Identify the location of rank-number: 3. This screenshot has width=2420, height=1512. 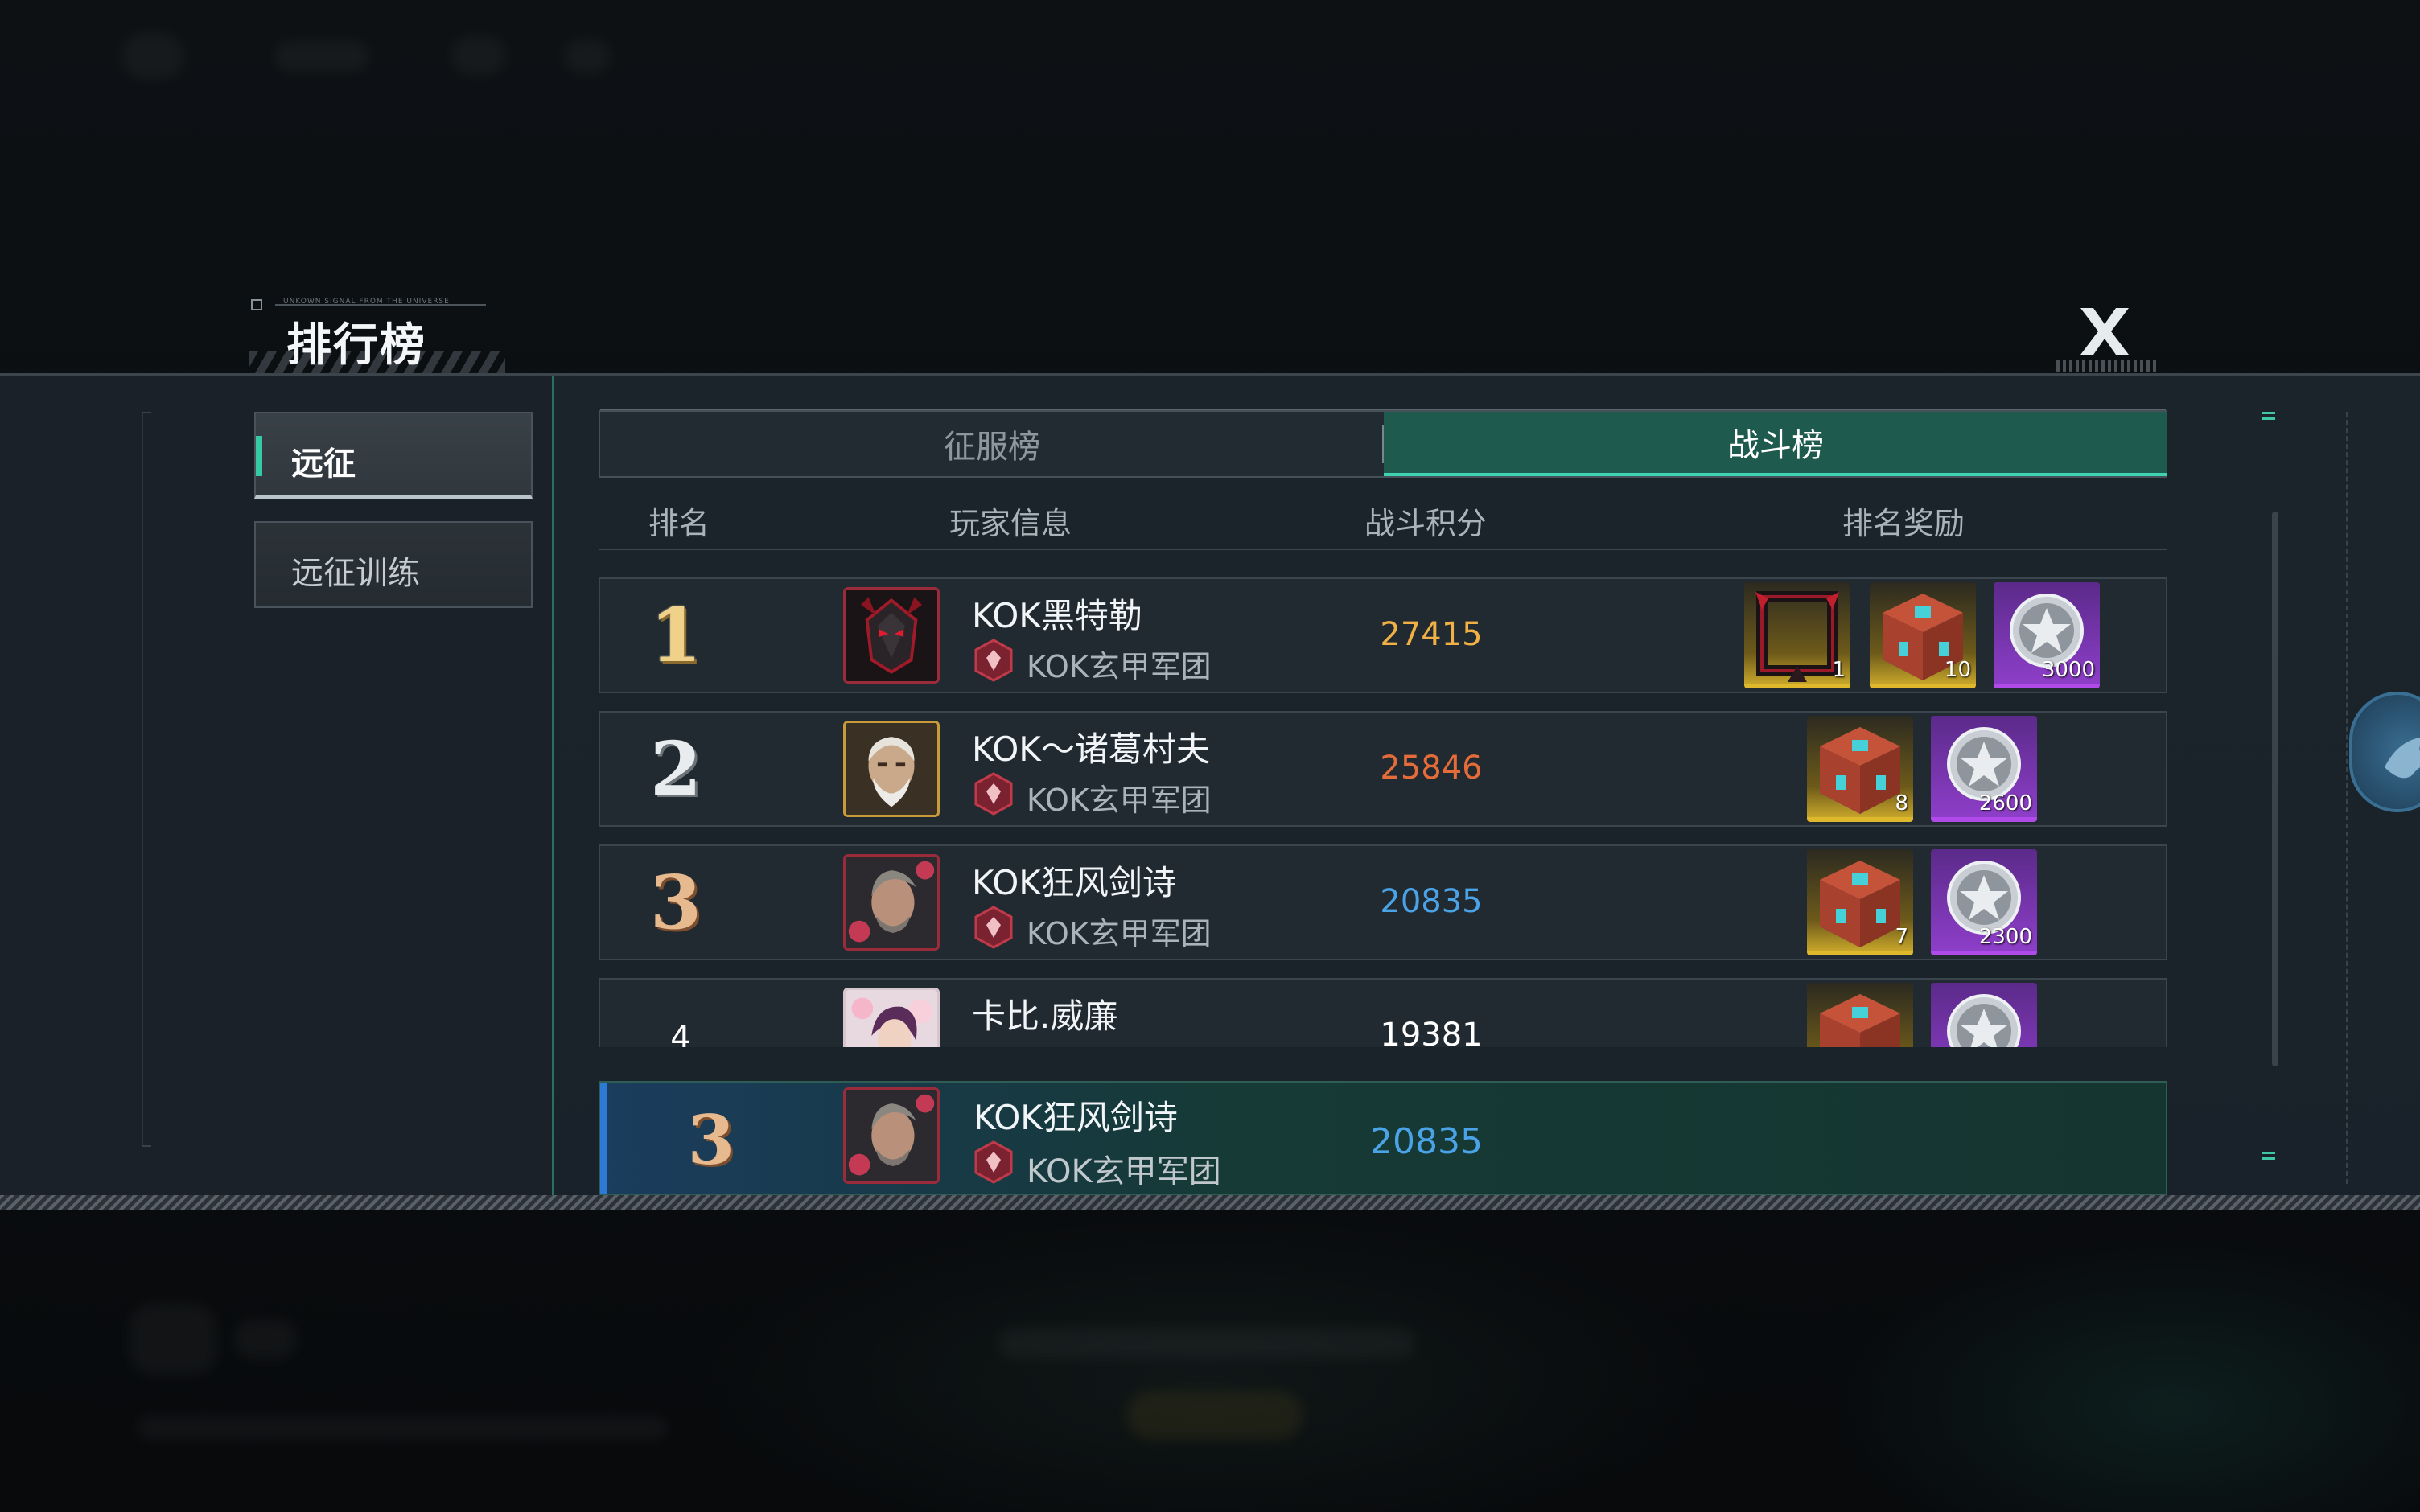
(675, 903).